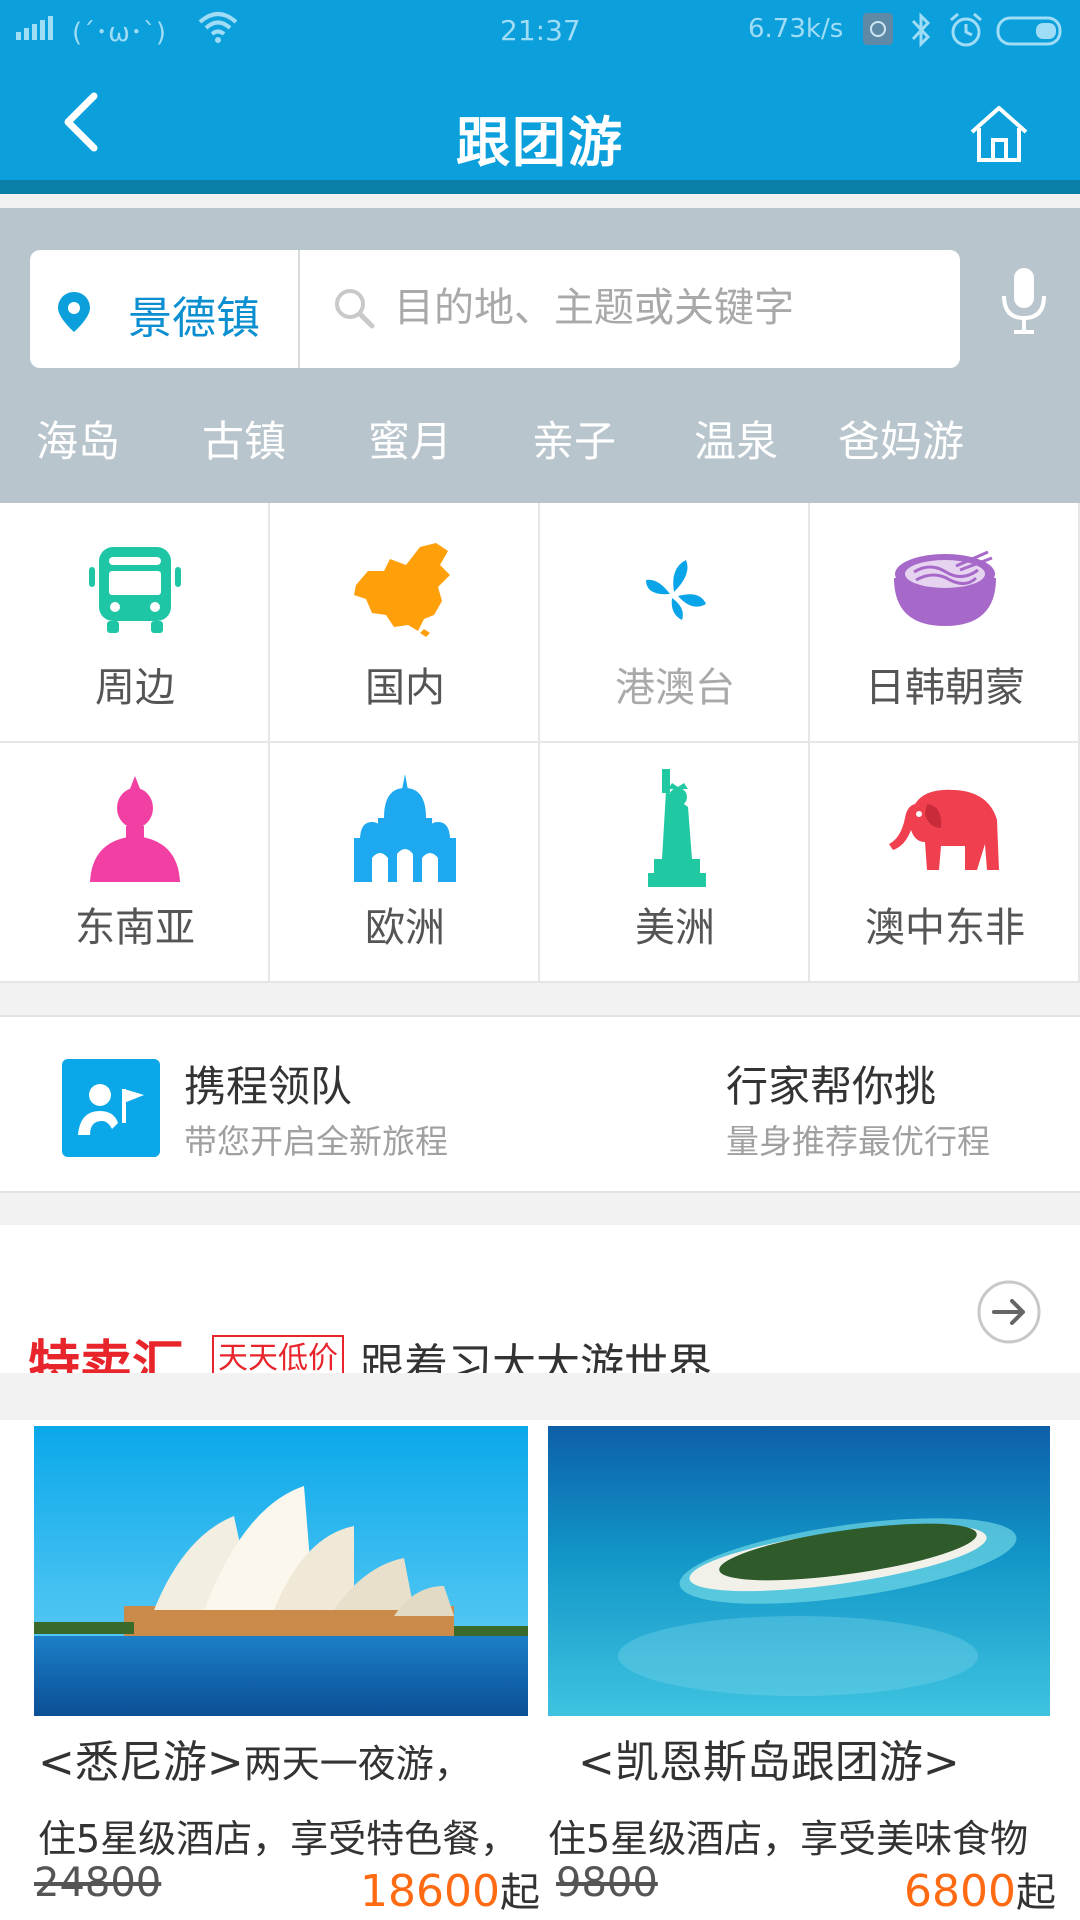  What do you see at coordinates (78, 438) in the screenshot?
I see `hot-tag-island: 海岛` at bounding box center [78, 438].